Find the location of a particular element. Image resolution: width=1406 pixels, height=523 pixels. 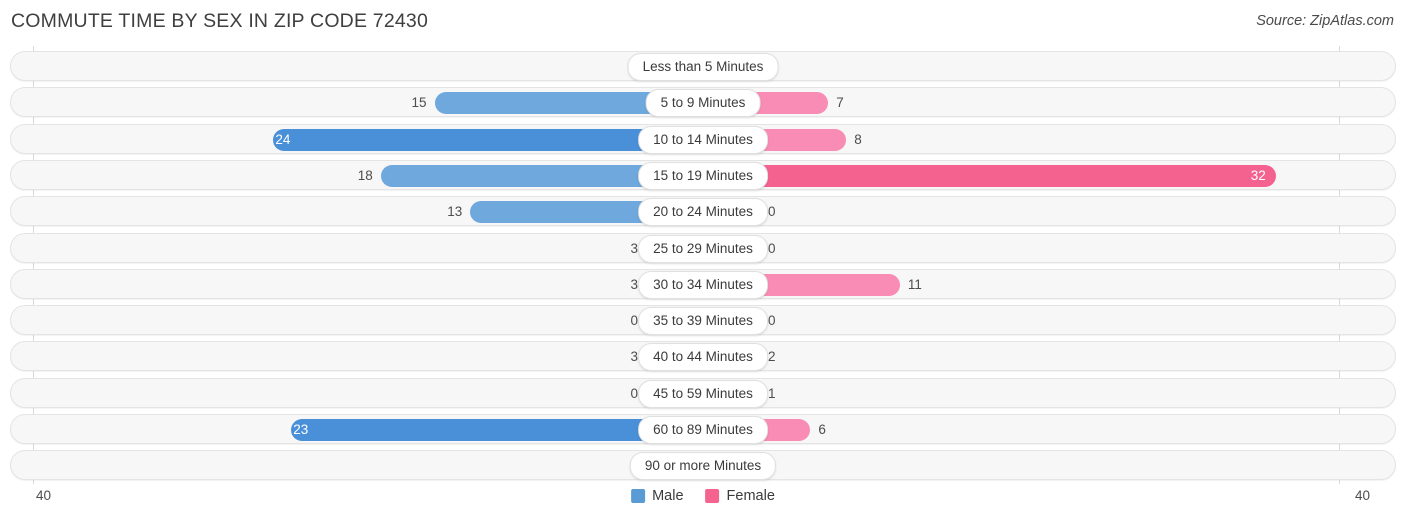

chart-legend: Male Female is located at coordinates (703, 496).